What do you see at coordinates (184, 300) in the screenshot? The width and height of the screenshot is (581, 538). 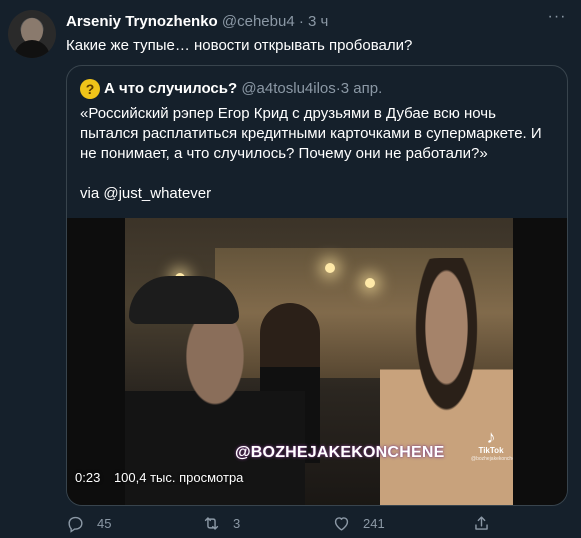 I see `video-person-cap` at bounding box center [184, 300].